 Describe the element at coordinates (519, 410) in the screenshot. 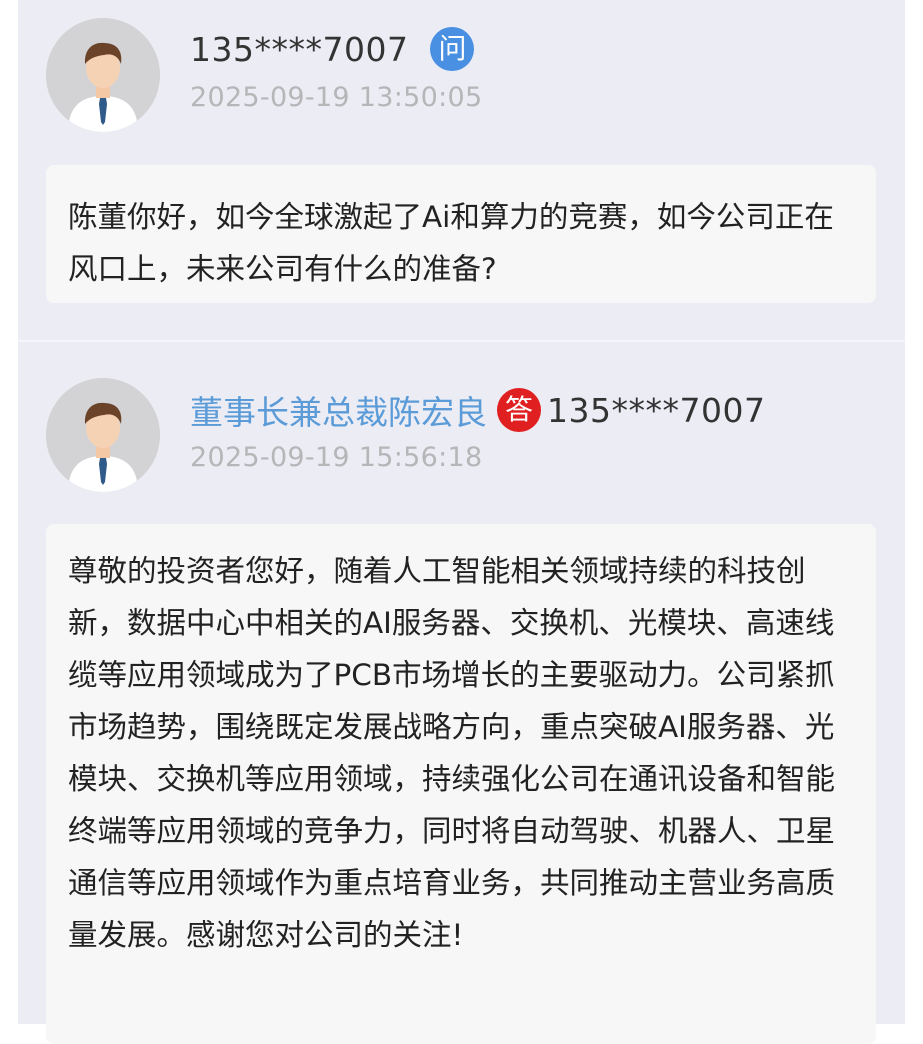

I see `answer-badge: 答` at that location.